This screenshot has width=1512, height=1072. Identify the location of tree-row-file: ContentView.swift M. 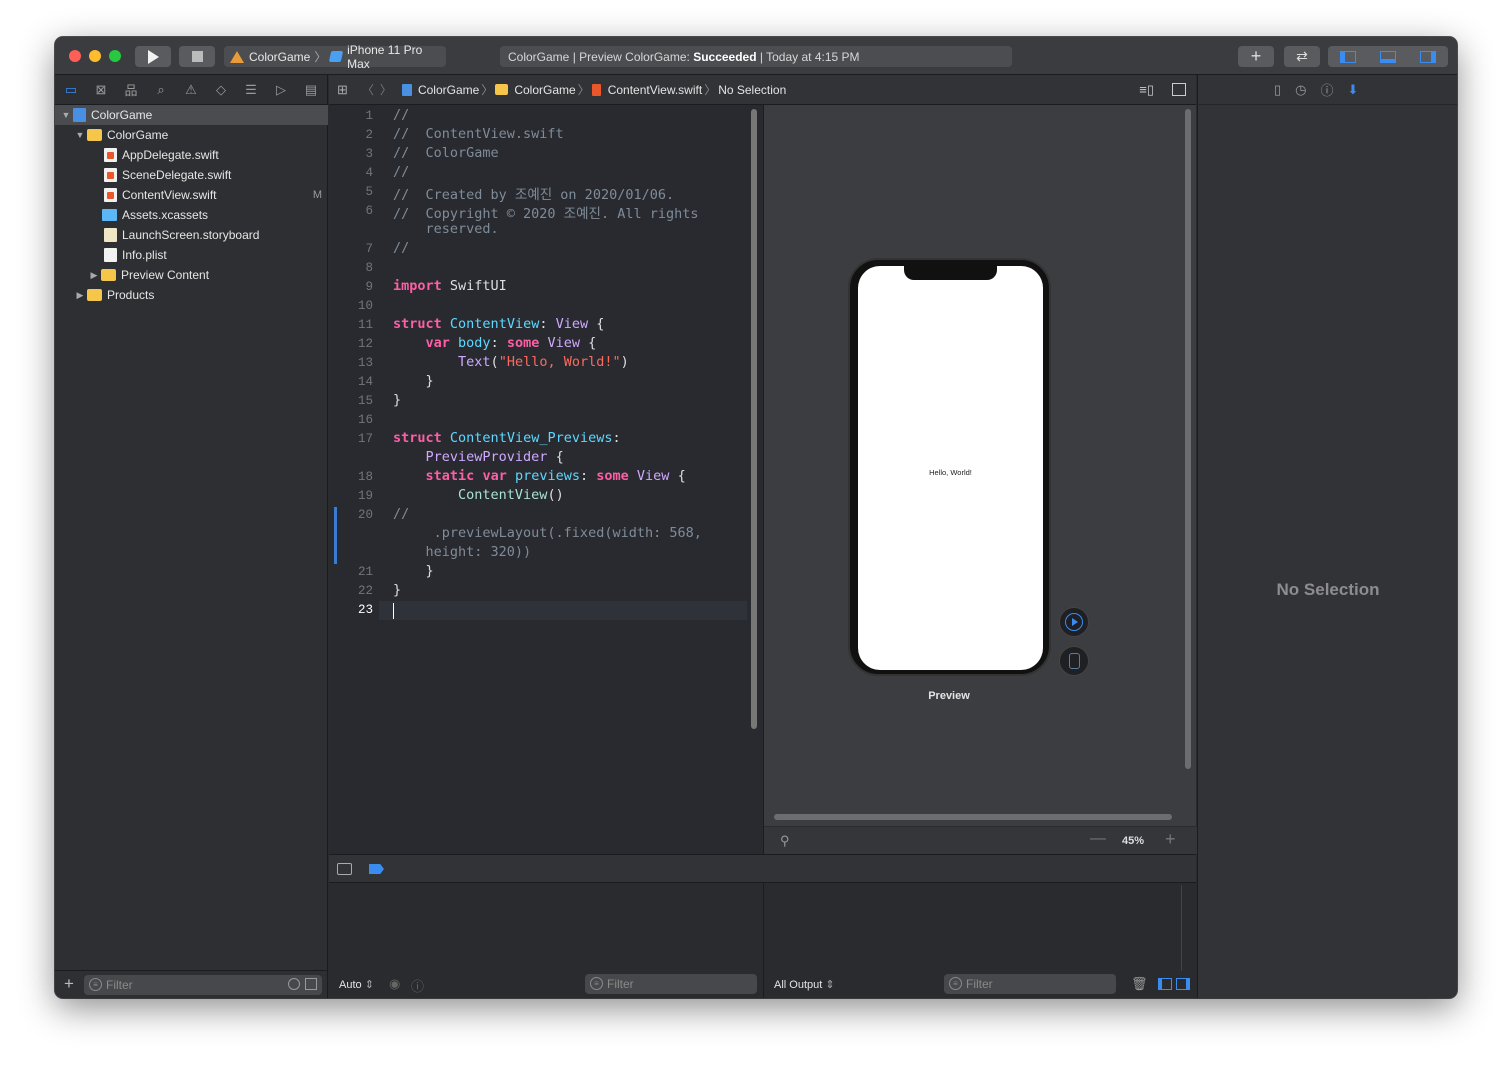
(191, 195).